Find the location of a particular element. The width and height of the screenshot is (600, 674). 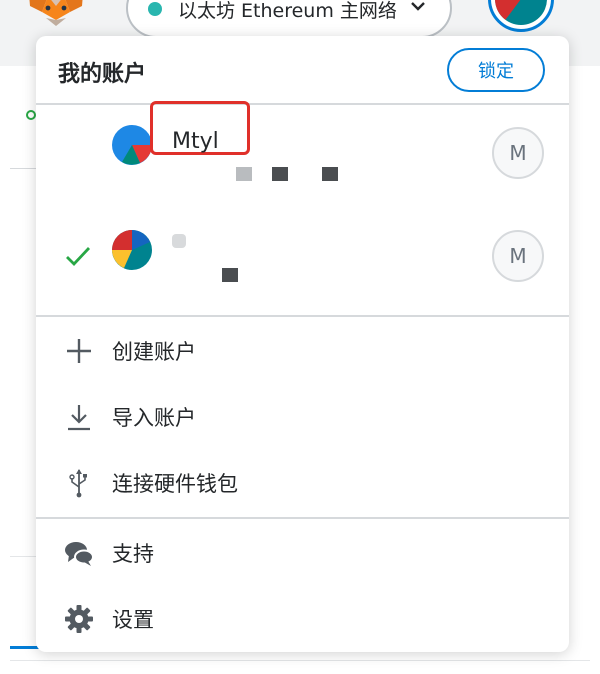

redacted-name is located at coordinates (179, 241).